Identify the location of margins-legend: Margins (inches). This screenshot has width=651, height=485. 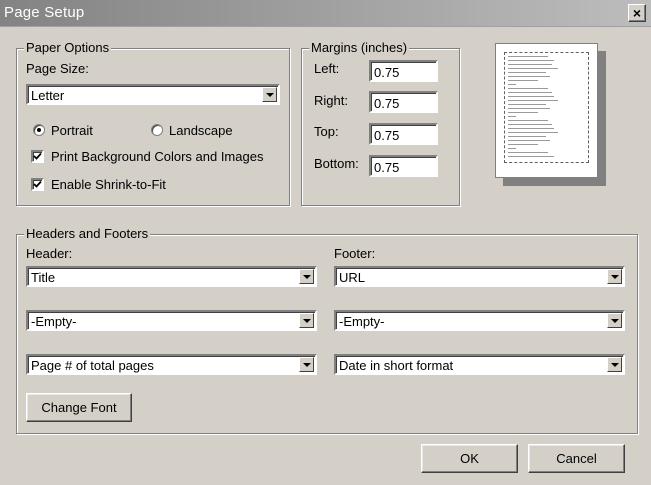
(359, 47).